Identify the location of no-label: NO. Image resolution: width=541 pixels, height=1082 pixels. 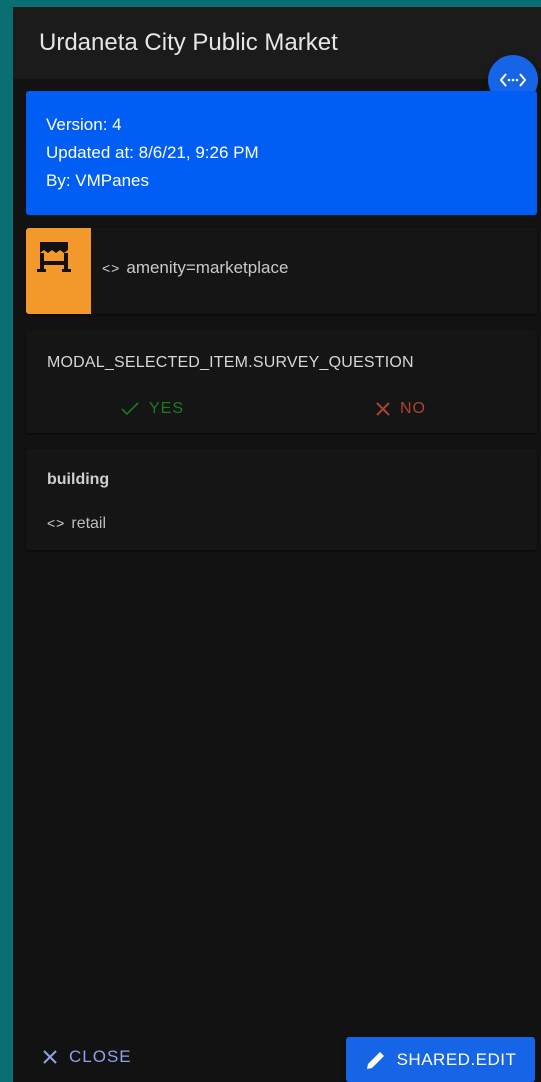
(413, 408).